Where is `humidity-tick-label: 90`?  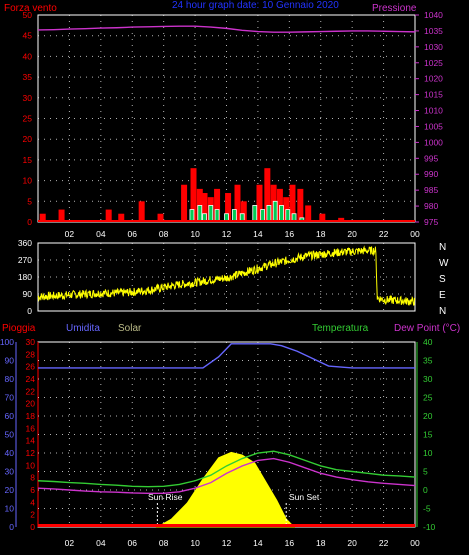
humidity-tick-label: 90 is located at coordinates (10, 361).